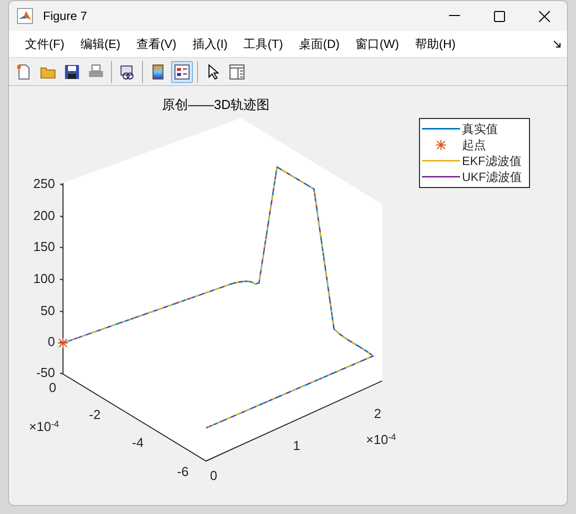 The width and height of the screenshot is (576, 514). Describe the element at coordinates (210, 44) in the screenshot. I see `menu-item: 插入(I)` at that location.